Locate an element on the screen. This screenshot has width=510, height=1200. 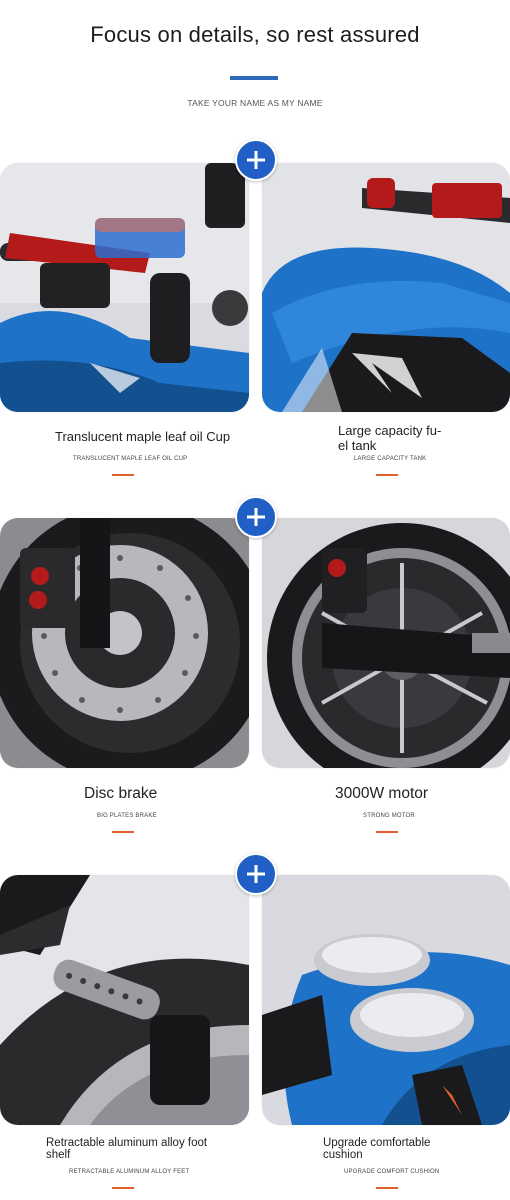
foot-peg-photo is located at coordinates (124, 1000).